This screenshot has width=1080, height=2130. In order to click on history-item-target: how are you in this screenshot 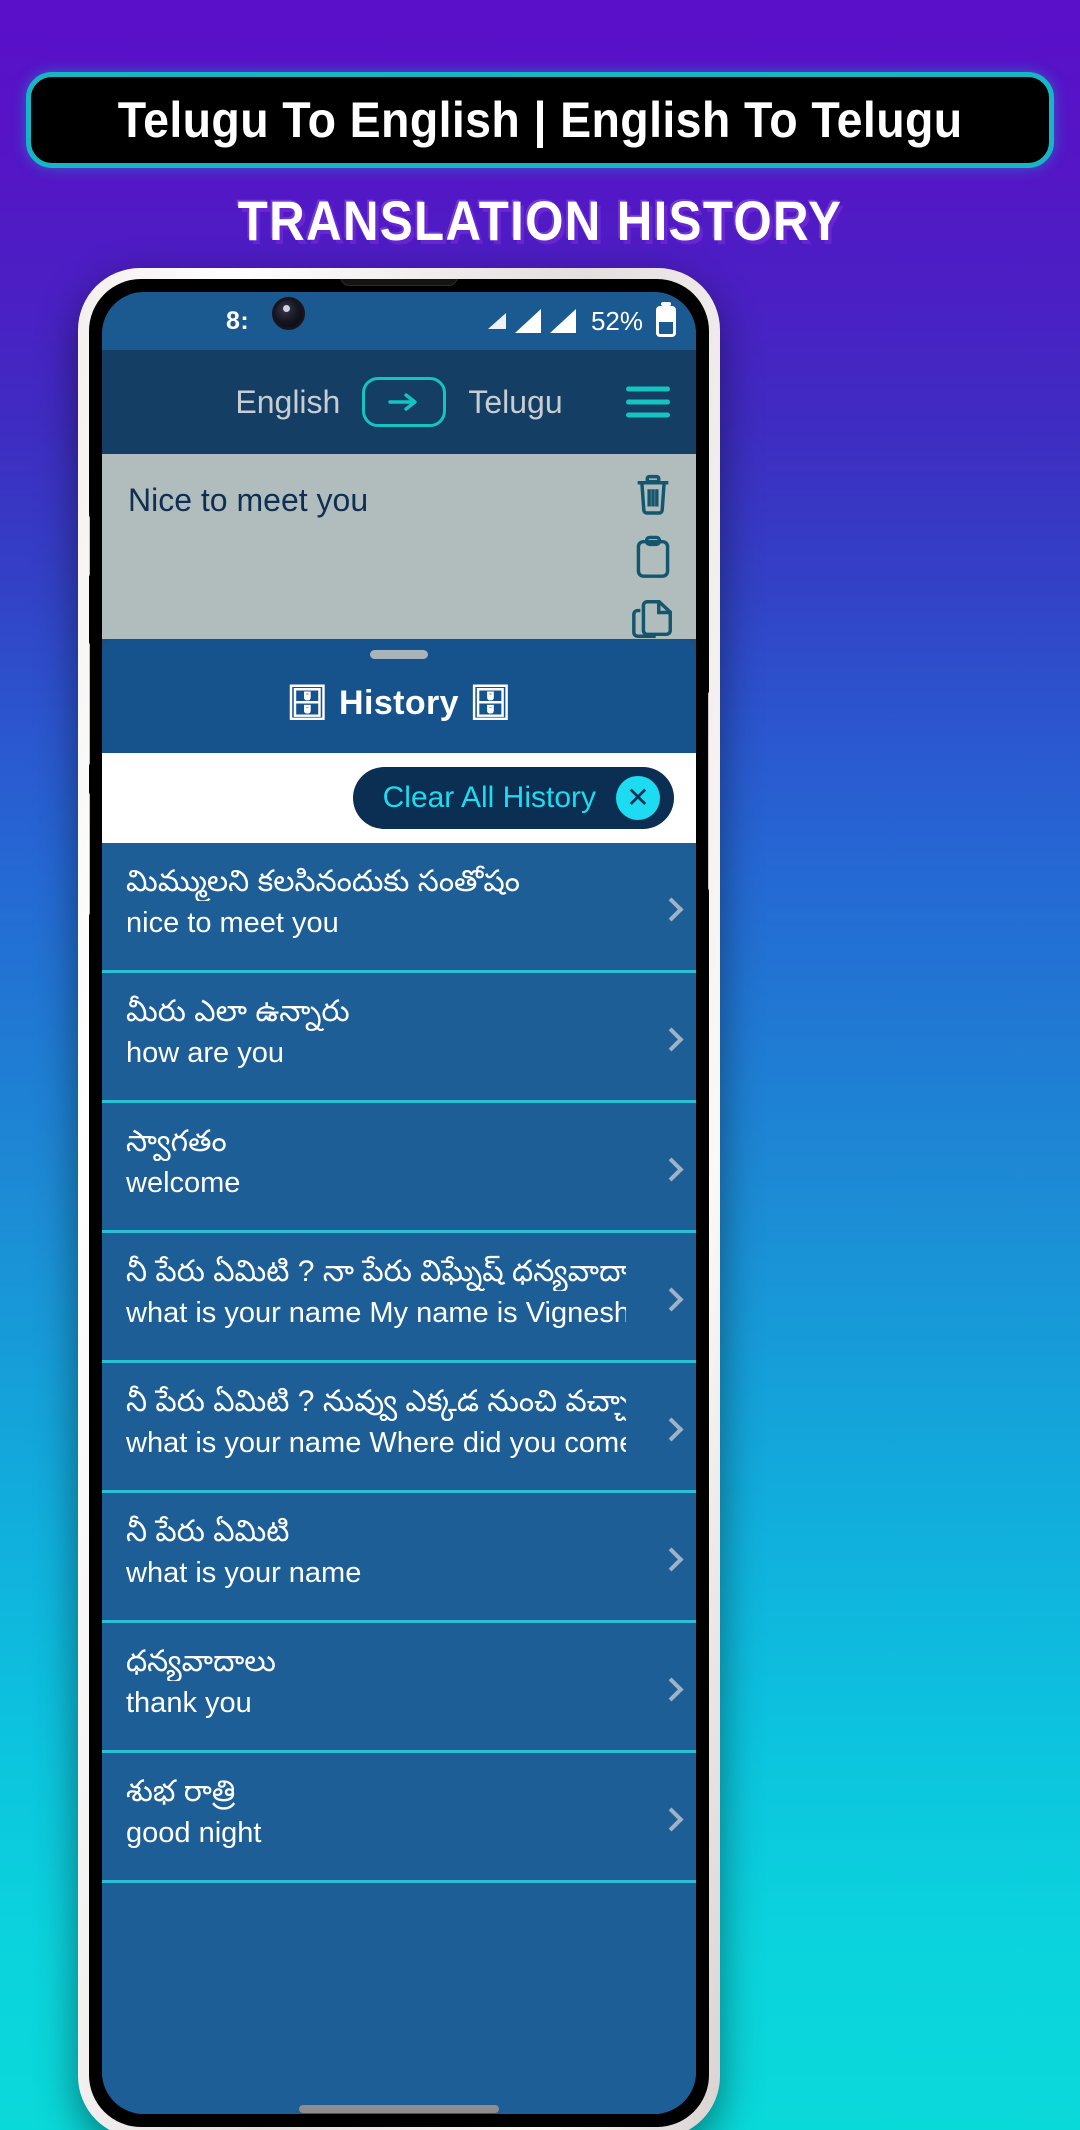, I will do `click(205, 1052)`.